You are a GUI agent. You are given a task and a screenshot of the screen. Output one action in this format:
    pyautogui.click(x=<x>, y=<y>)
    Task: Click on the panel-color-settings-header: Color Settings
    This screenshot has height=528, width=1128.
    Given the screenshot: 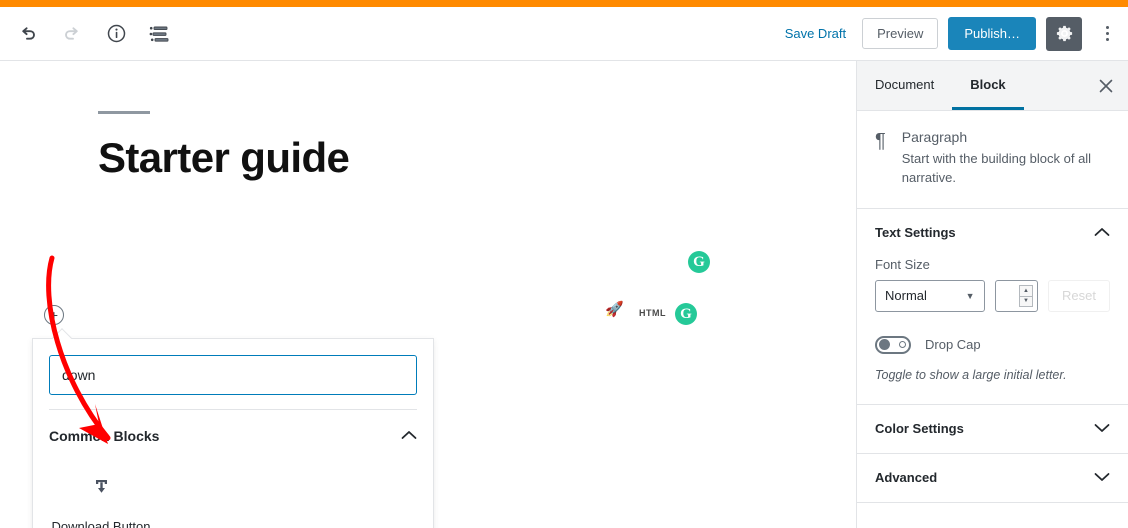 What is the action you would take?
    pyautogui.click(x=992, y=429)
    